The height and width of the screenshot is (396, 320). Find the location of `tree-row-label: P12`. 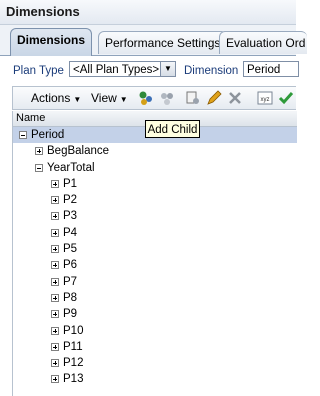

tree-row-label: P12 is located at coordinates (73, 363).